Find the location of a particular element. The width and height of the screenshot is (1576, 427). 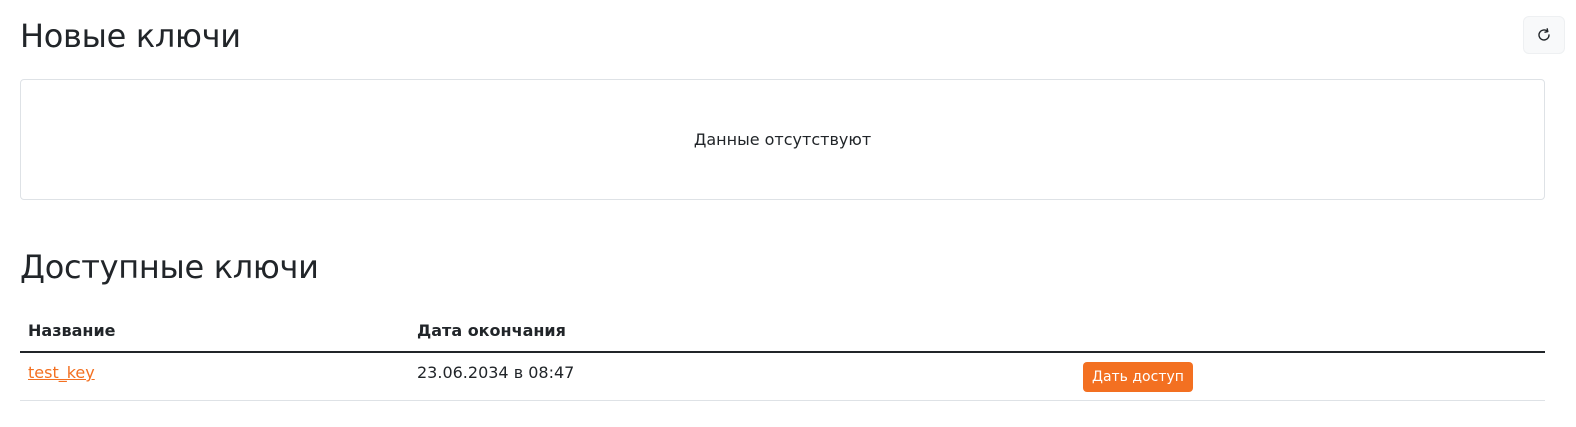

cell-actions: Дать доступ is located at coordinates (1310, 376).